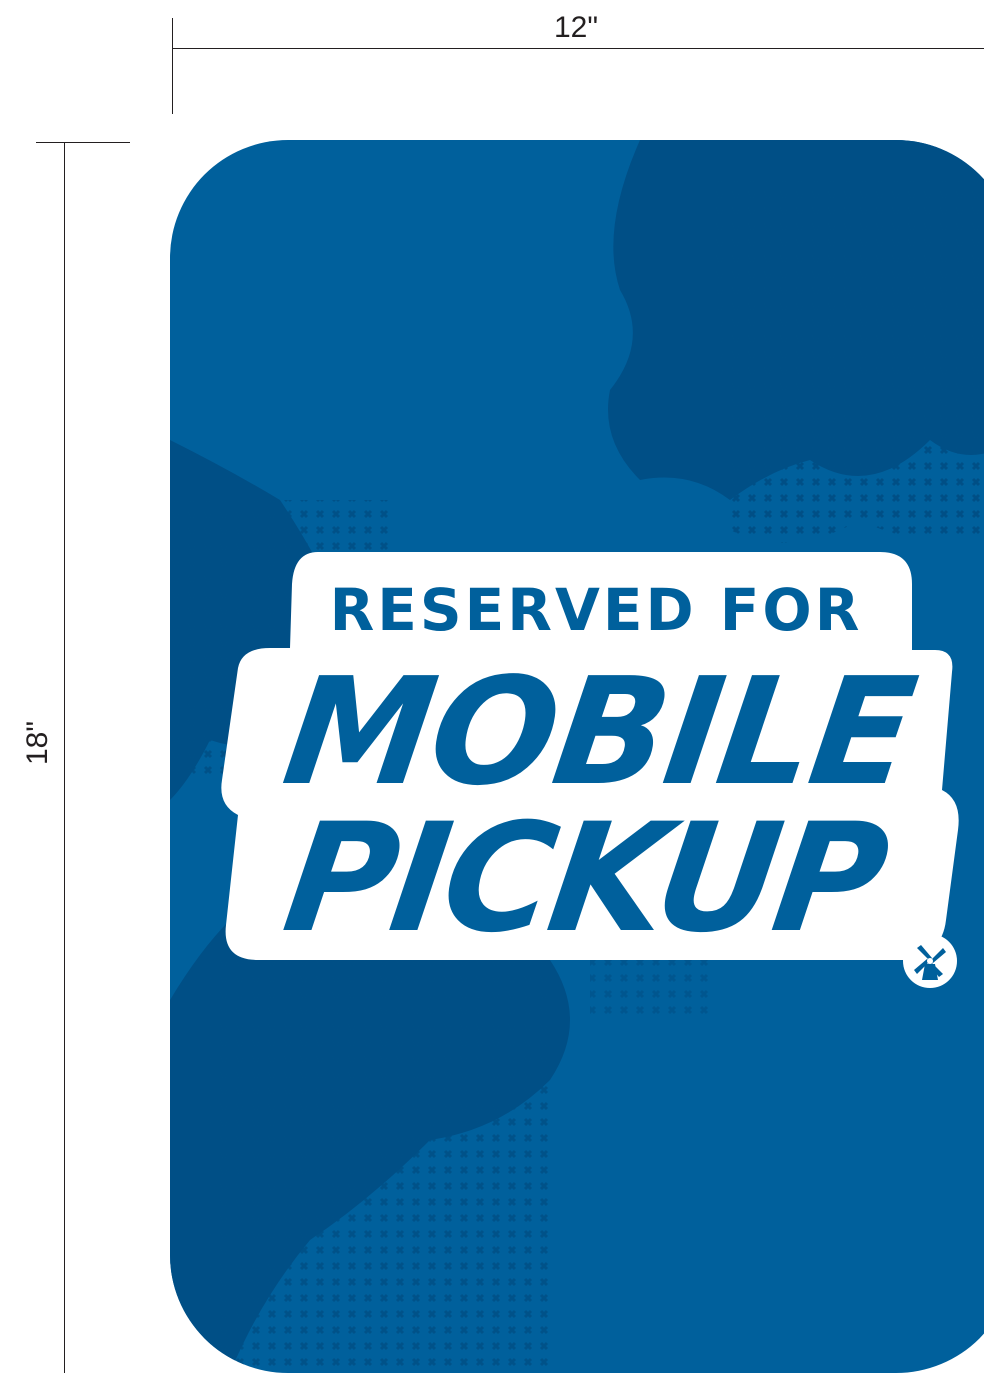 This screenshot has width=984, height=1374. I want to click on width-dimension-label: 12", so click(576, 27).